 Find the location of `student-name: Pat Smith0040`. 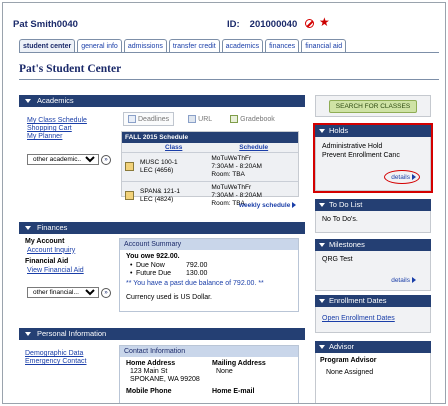

student-name: Pat Smith0040 is located at coordinates (45, 24).